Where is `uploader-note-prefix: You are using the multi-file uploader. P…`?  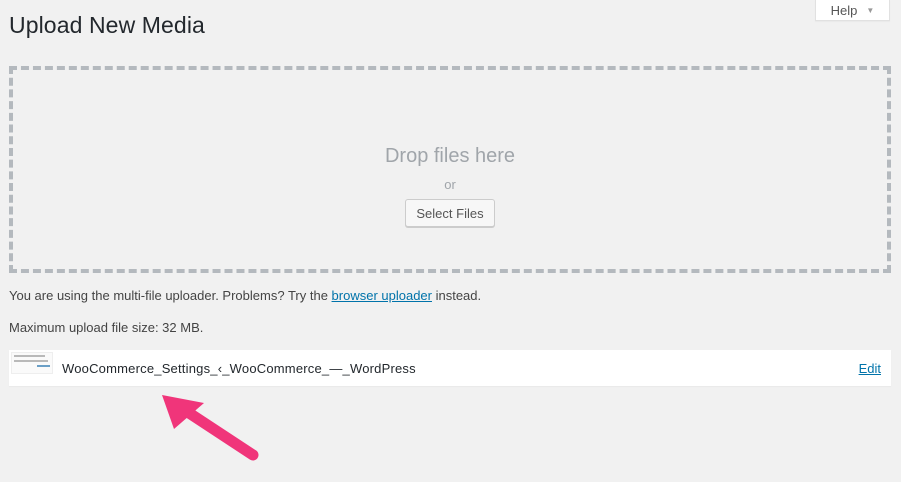
uploader-note-prefix: You are using the multi-file uploader. P… is located at coordinates (170, 295).